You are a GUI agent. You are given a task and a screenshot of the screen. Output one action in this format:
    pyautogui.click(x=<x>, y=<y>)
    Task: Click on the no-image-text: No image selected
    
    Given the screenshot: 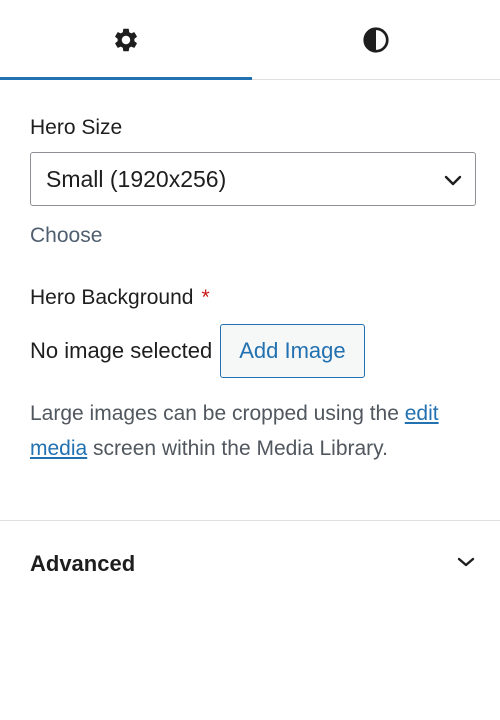 What is the action you would take?
    pyautogui.click(x=121, y=350)
    